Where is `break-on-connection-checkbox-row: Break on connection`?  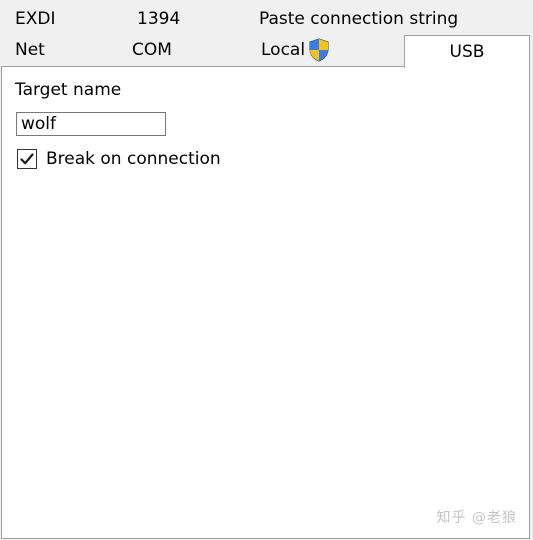 break-on-connection-checkbox-row: Break on connection is located at coordinates (119, 159).